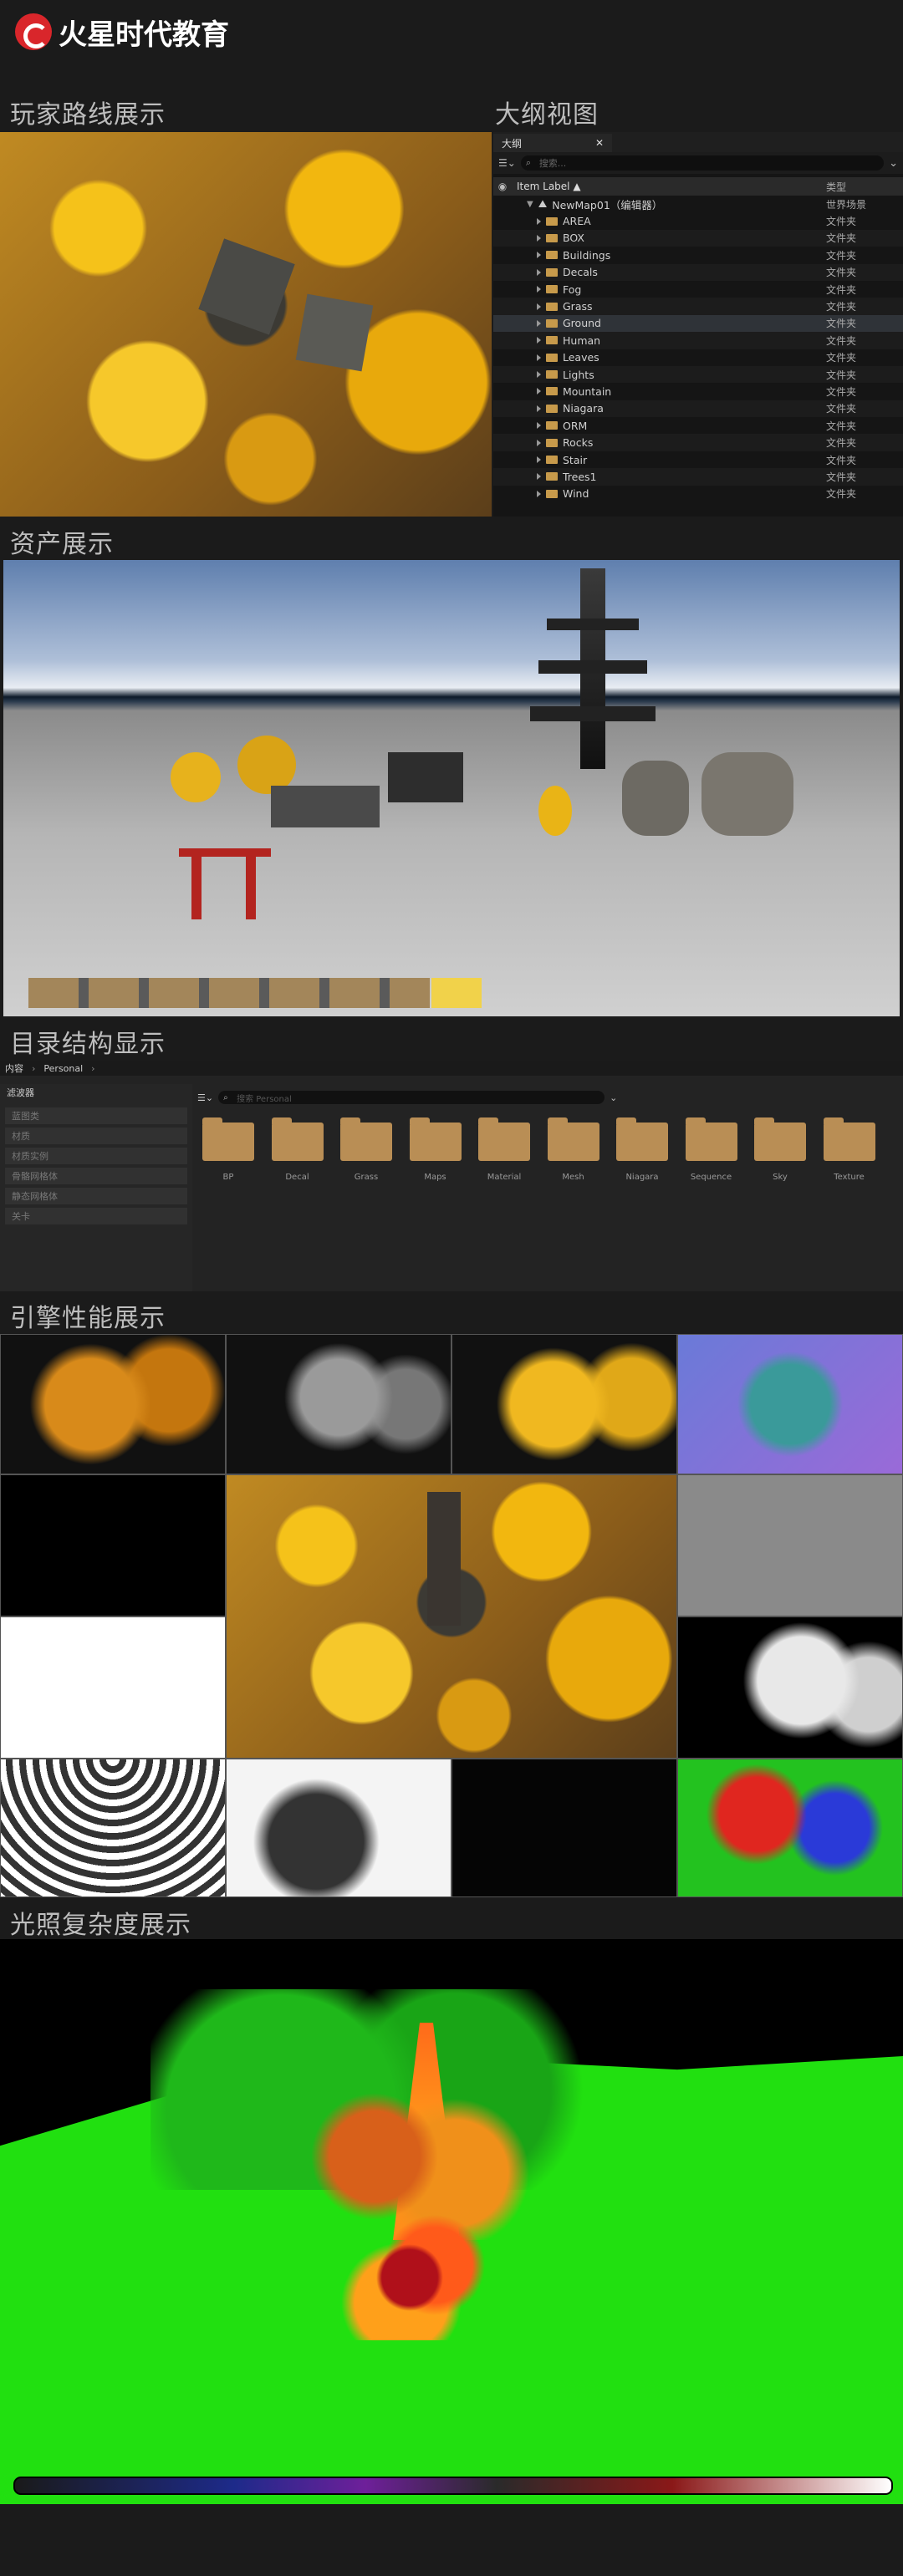 The image size is (903, 2576). I want to click on folder-tile: Mesh, so click(573, 1149).